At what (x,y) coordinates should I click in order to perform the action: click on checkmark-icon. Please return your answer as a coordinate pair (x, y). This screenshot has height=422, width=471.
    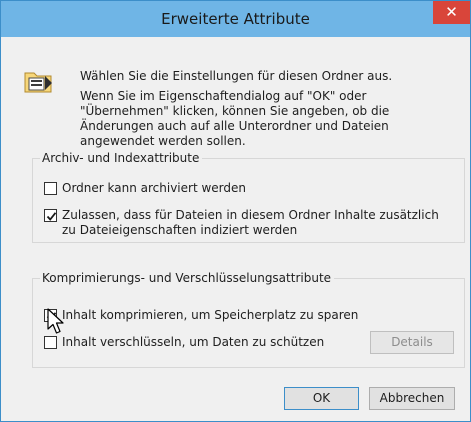
    Looking at the image, I should click on (51, 216).